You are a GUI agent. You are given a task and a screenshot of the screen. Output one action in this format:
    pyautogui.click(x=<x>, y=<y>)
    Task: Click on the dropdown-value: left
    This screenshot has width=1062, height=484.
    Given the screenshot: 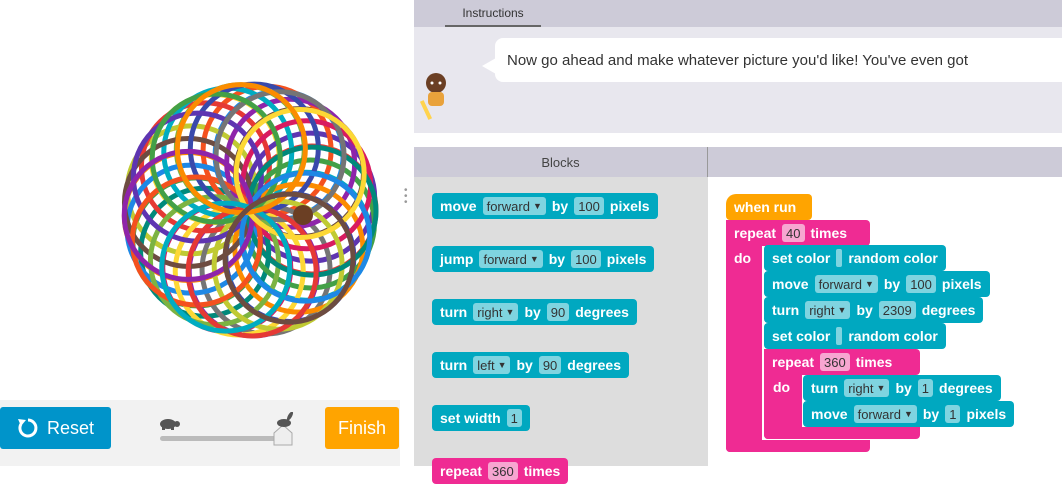 What is the action you would take?
    pyautogui.click(x=486, y=365)
    